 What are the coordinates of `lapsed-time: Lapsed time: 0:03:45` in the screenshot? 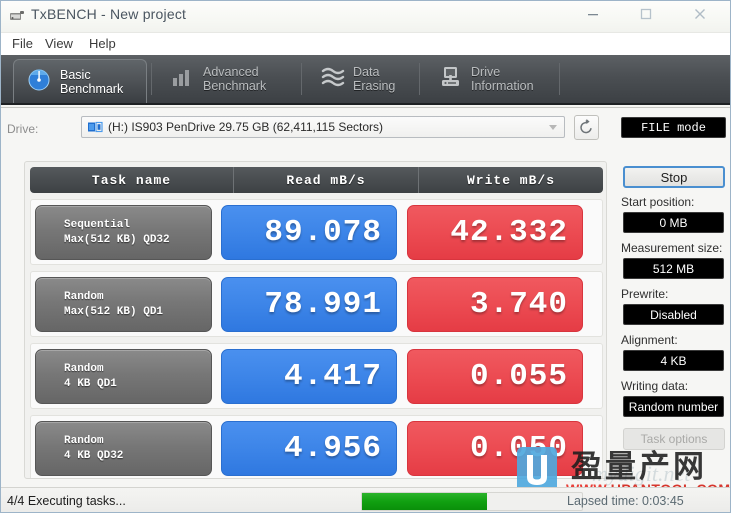 It's located at (625, 501).